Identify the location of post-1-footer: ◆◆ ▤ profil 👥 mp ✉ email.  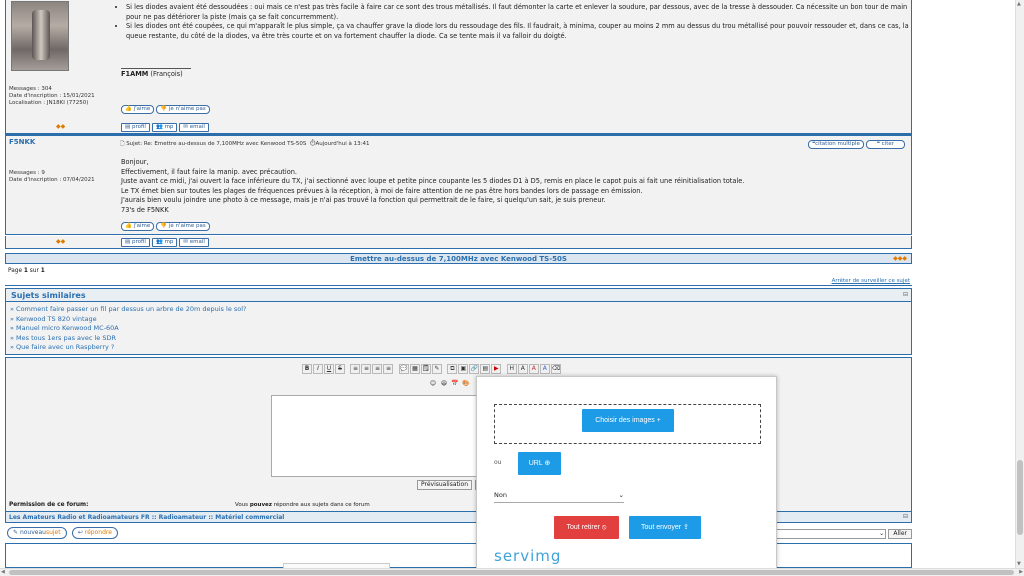
(458, 127).